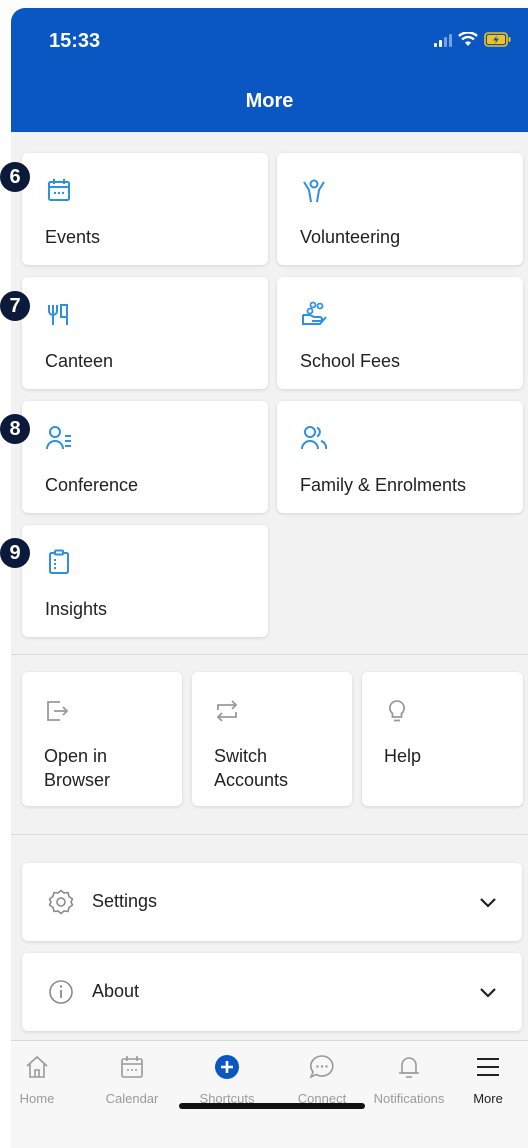 This screenshot has width=528, height=1148. I want to click on row-label: About, so click(116, 991).